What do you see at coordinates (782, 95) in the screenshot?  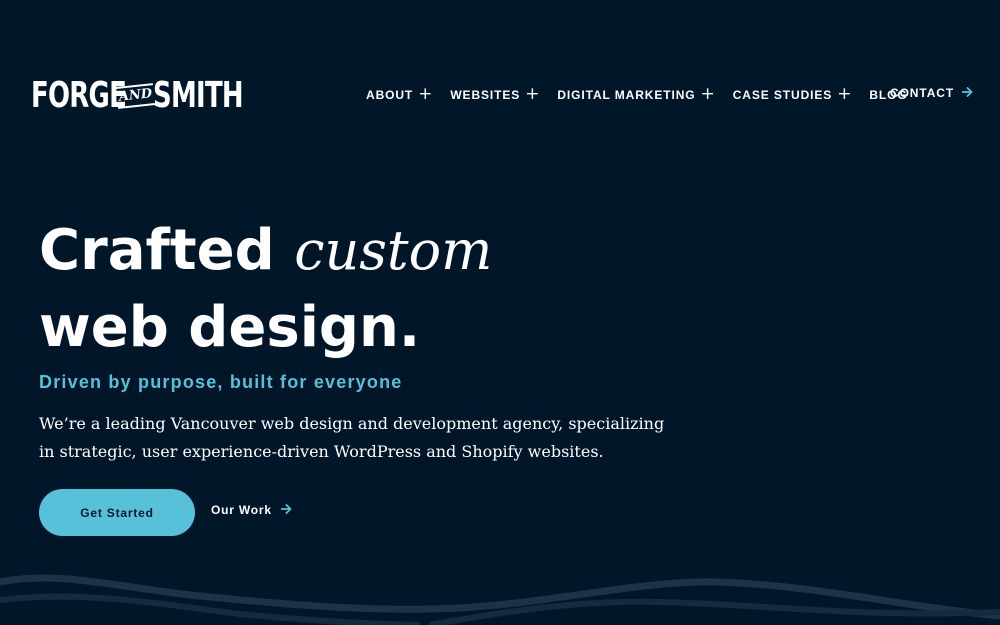 I see `nav-item-label: CASE STUDIES` at bounding box center [782, 95].